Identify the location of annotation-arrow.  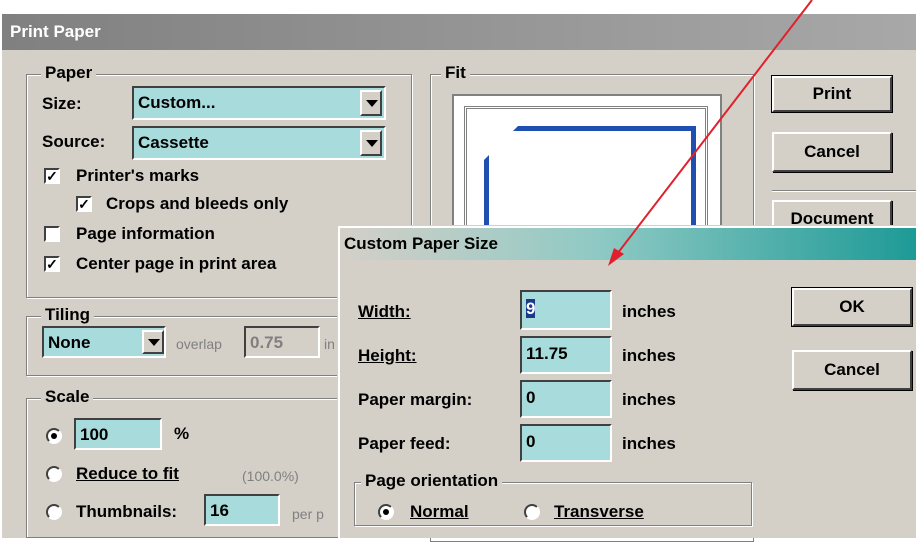
(710, 133).